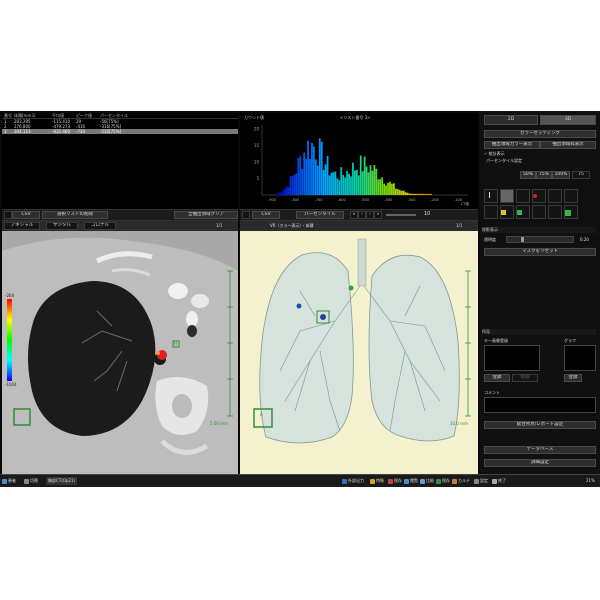 The image size is (600, 600). What do you see at coordinates (571, 196) in the screenshot?
I see `filter-tool-icon` at bounding box center [571, 196].